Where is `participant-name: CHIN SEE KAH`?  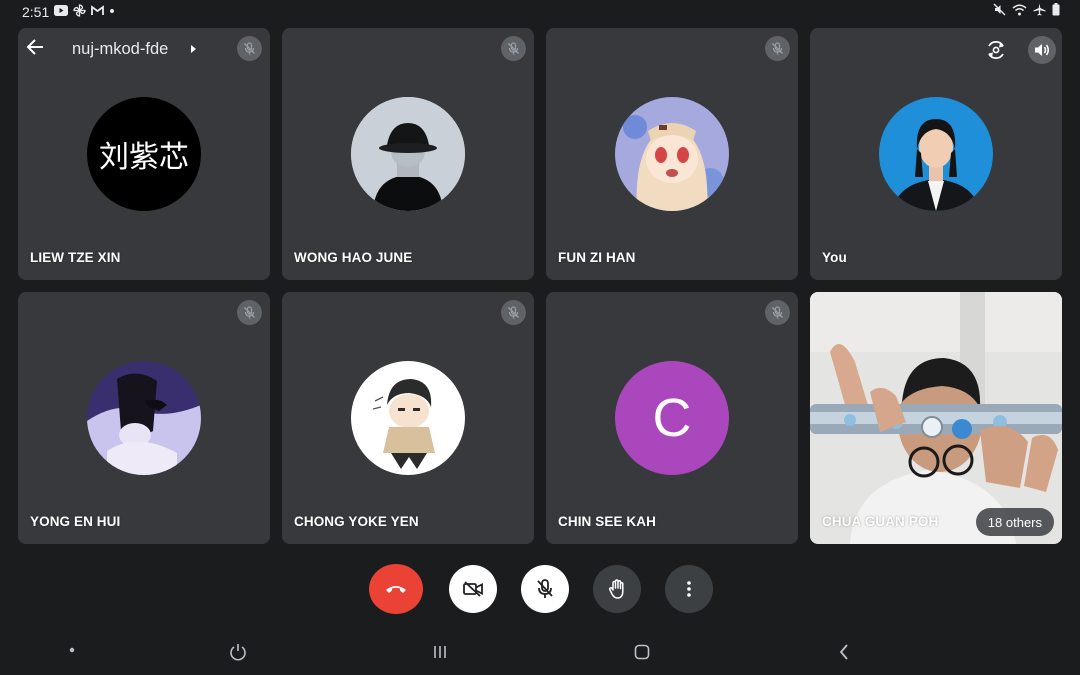 participant-name: CHIN SEE KAH is located at coordinates (607, 521).